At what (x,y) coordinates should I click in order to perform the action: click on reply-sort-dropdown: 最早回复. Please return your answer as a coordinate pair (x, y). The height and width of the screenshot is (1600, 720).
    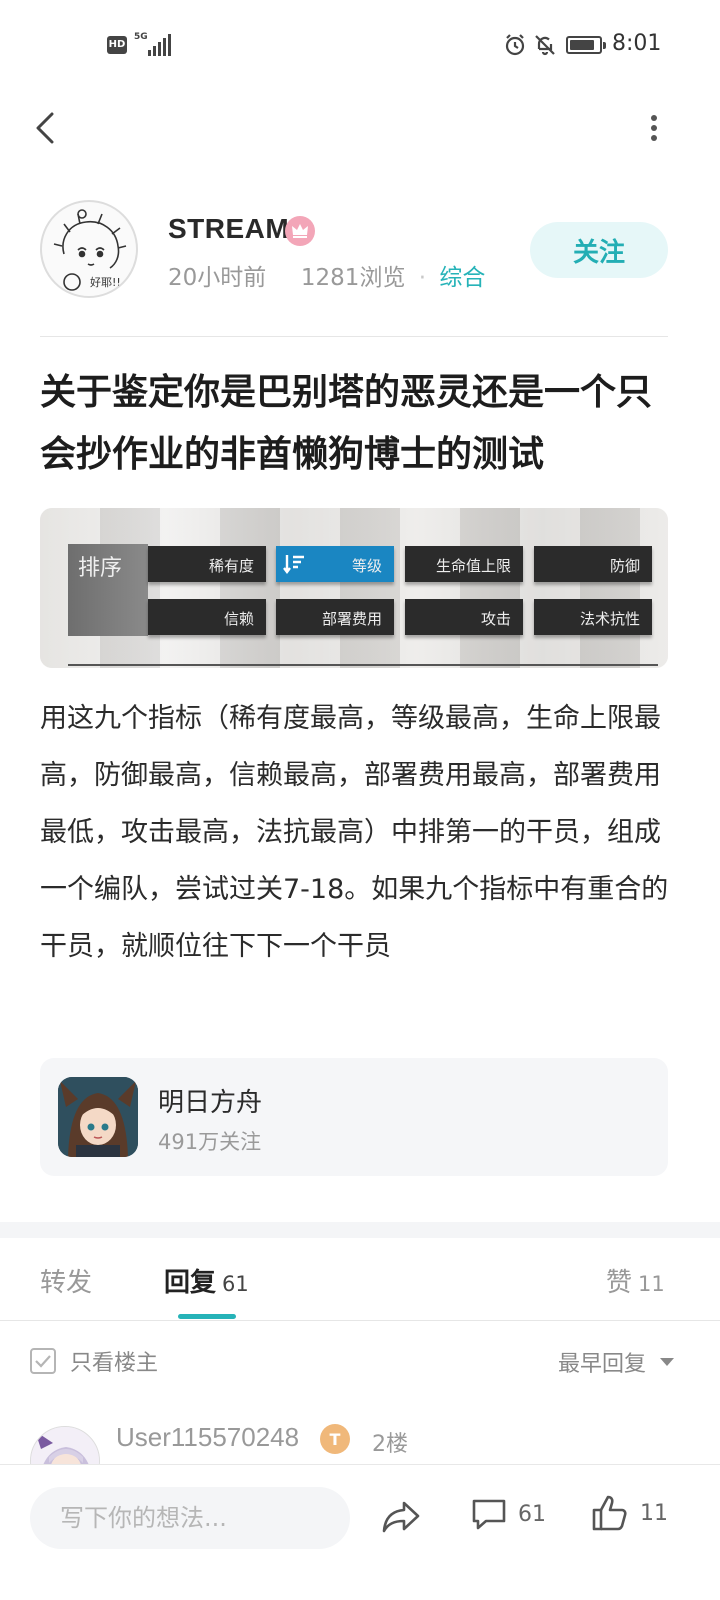
    Looking at the image, I should click on (616, 1362).